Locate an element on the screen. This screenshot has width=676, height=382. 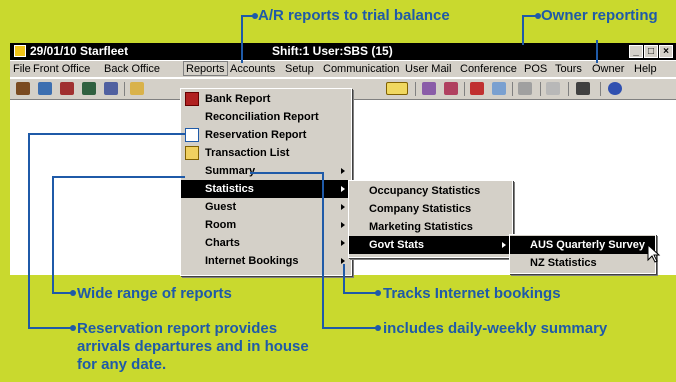
menu-setup: Setup is located at coordinates (299, 69).